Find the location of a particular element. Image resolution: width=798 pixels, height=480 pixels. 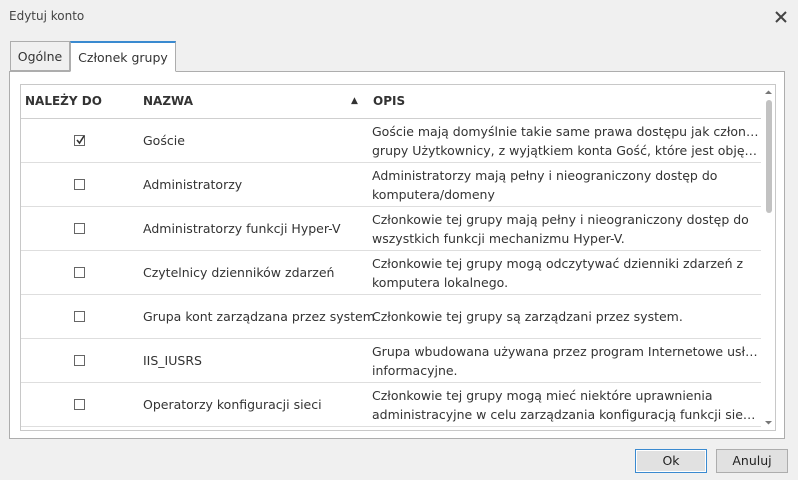

scroll-down-icon is located at coordinates (768, 422).